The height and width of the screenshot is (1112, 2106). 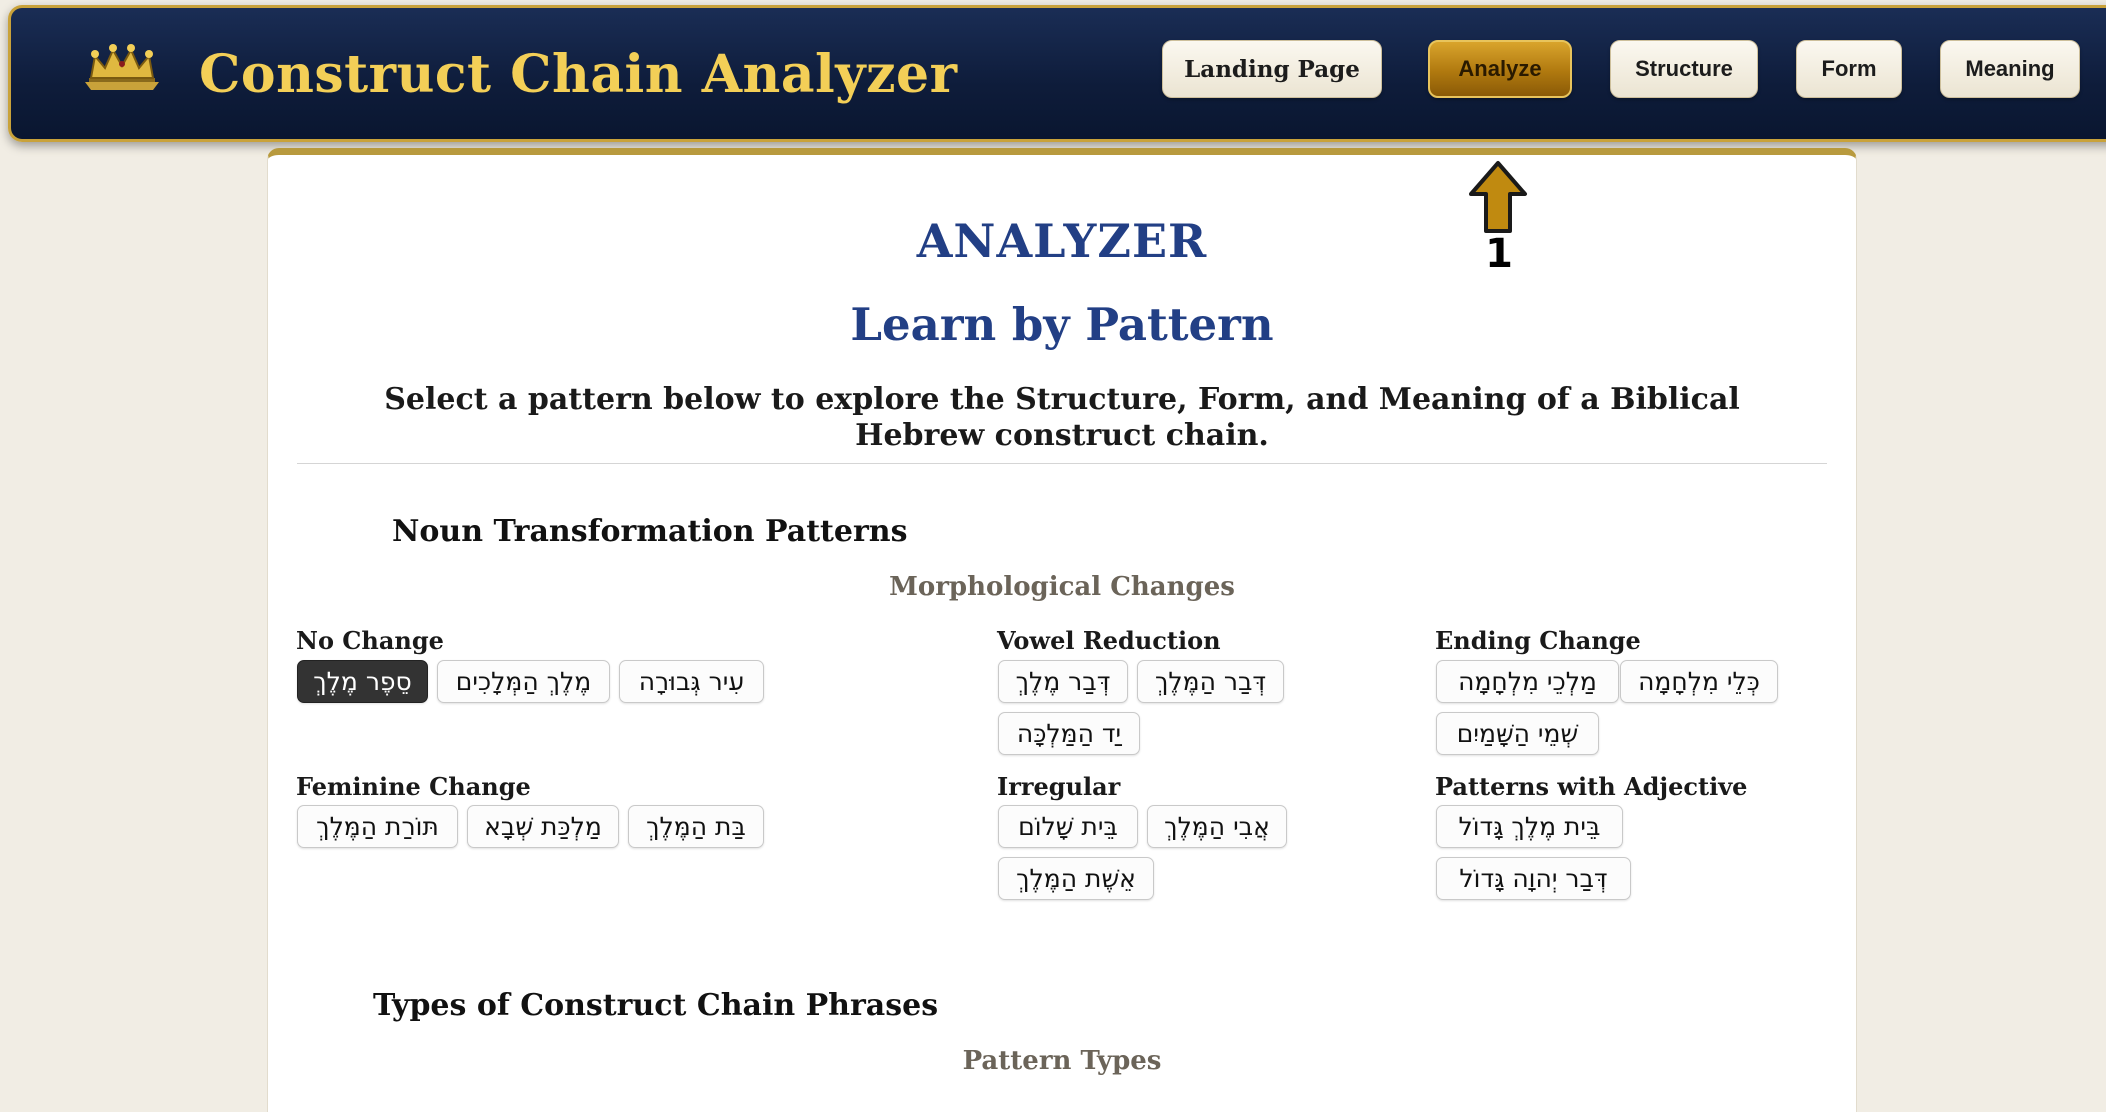 I want to click on group-label-vowel-reduction: Vowel Reduction, so click(x=1109, y=640).